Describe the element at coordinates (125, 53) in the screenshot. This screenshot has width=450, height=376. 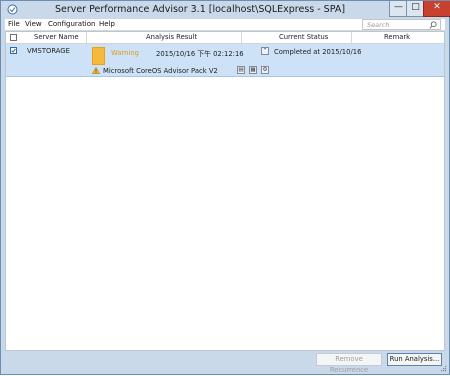
I see `result-level: Warning` at that location.